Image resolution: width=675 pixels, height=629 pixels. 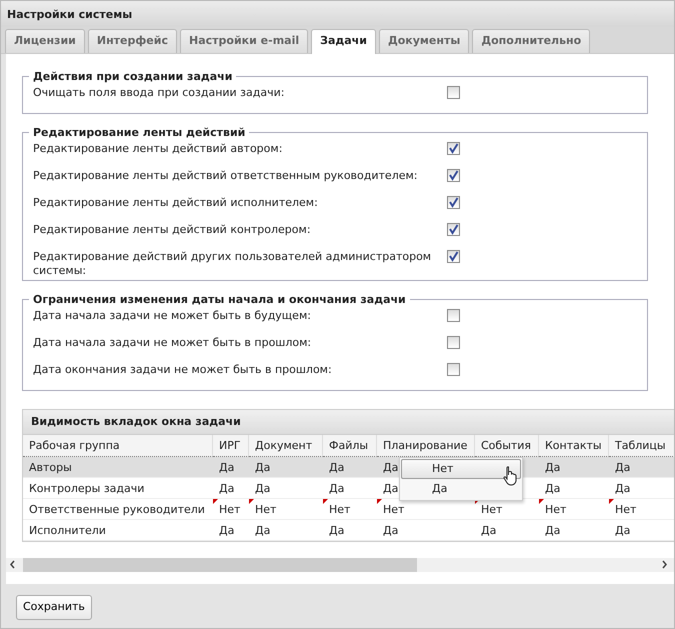 I want to click on tab: Настройки e-mail, so click(x=244, y=40).